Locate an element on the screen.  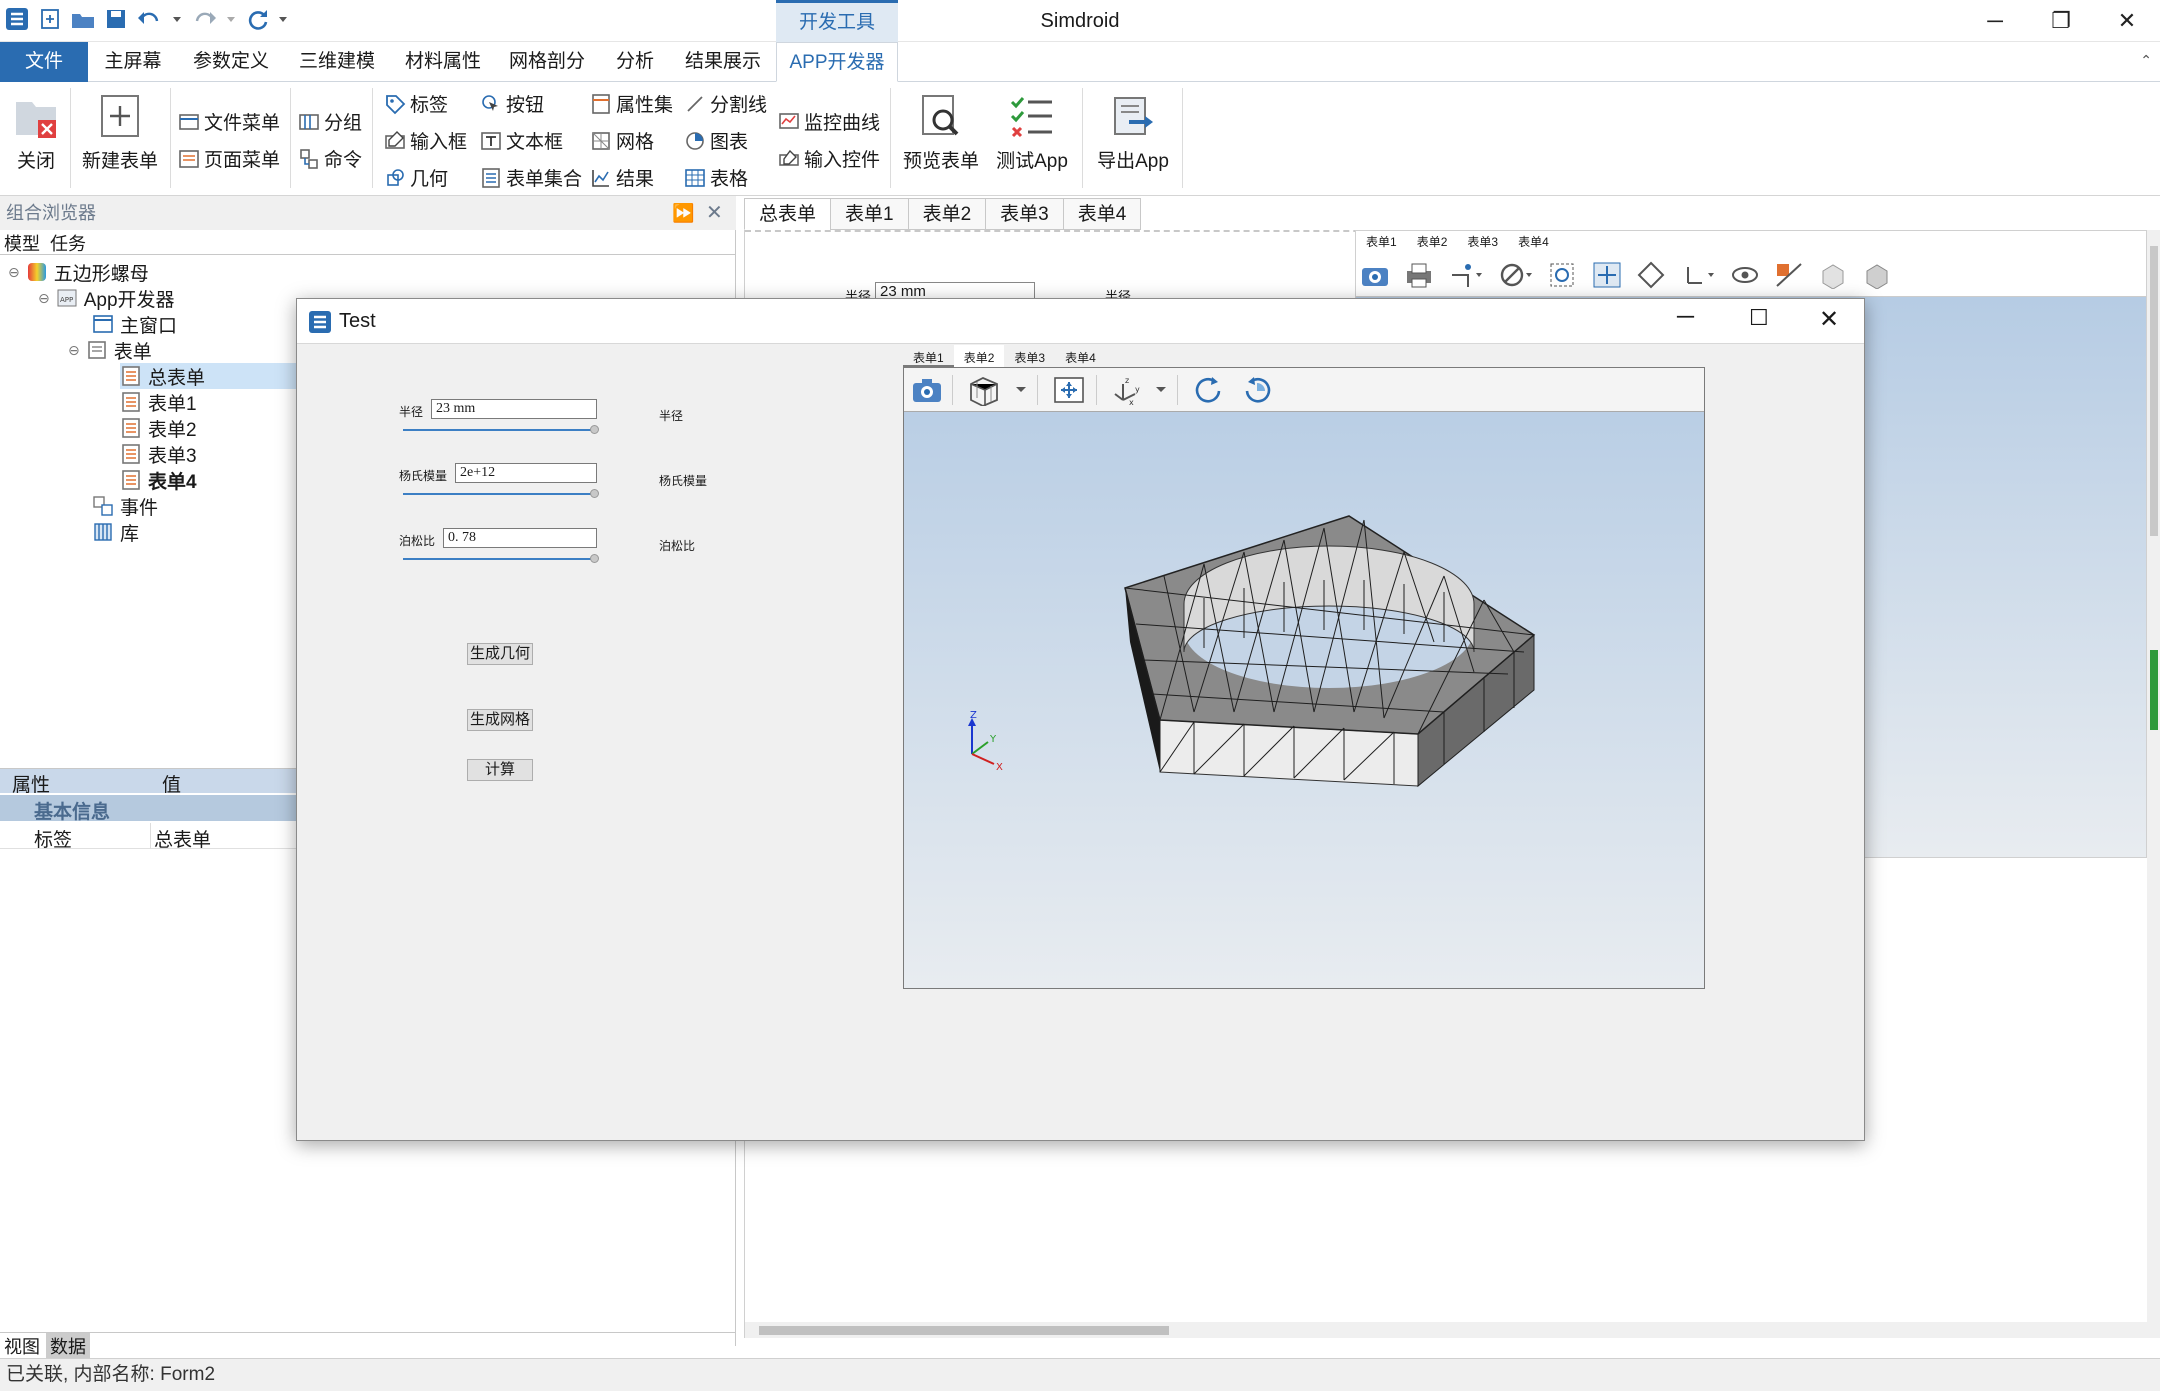
visibility-icon is located at coordinates (1745, 274).